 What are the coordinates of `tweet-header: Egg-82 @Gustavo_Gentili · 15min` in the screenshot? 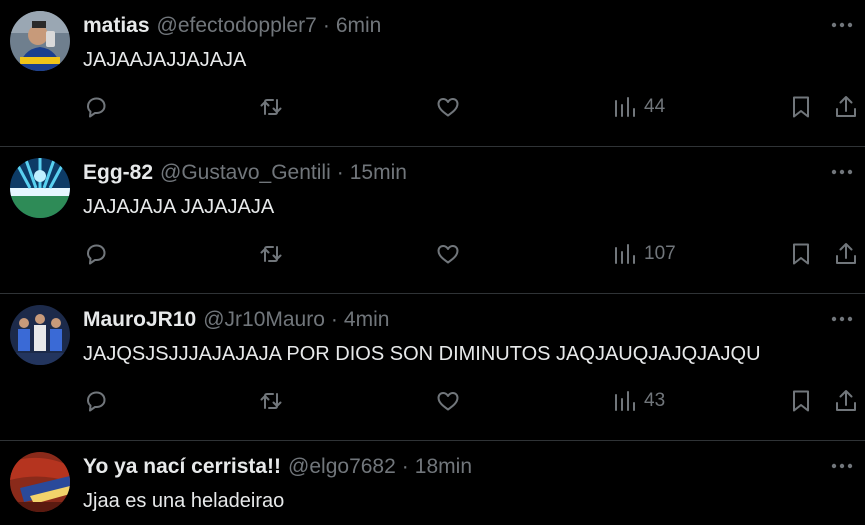 It's located at (245, 173).